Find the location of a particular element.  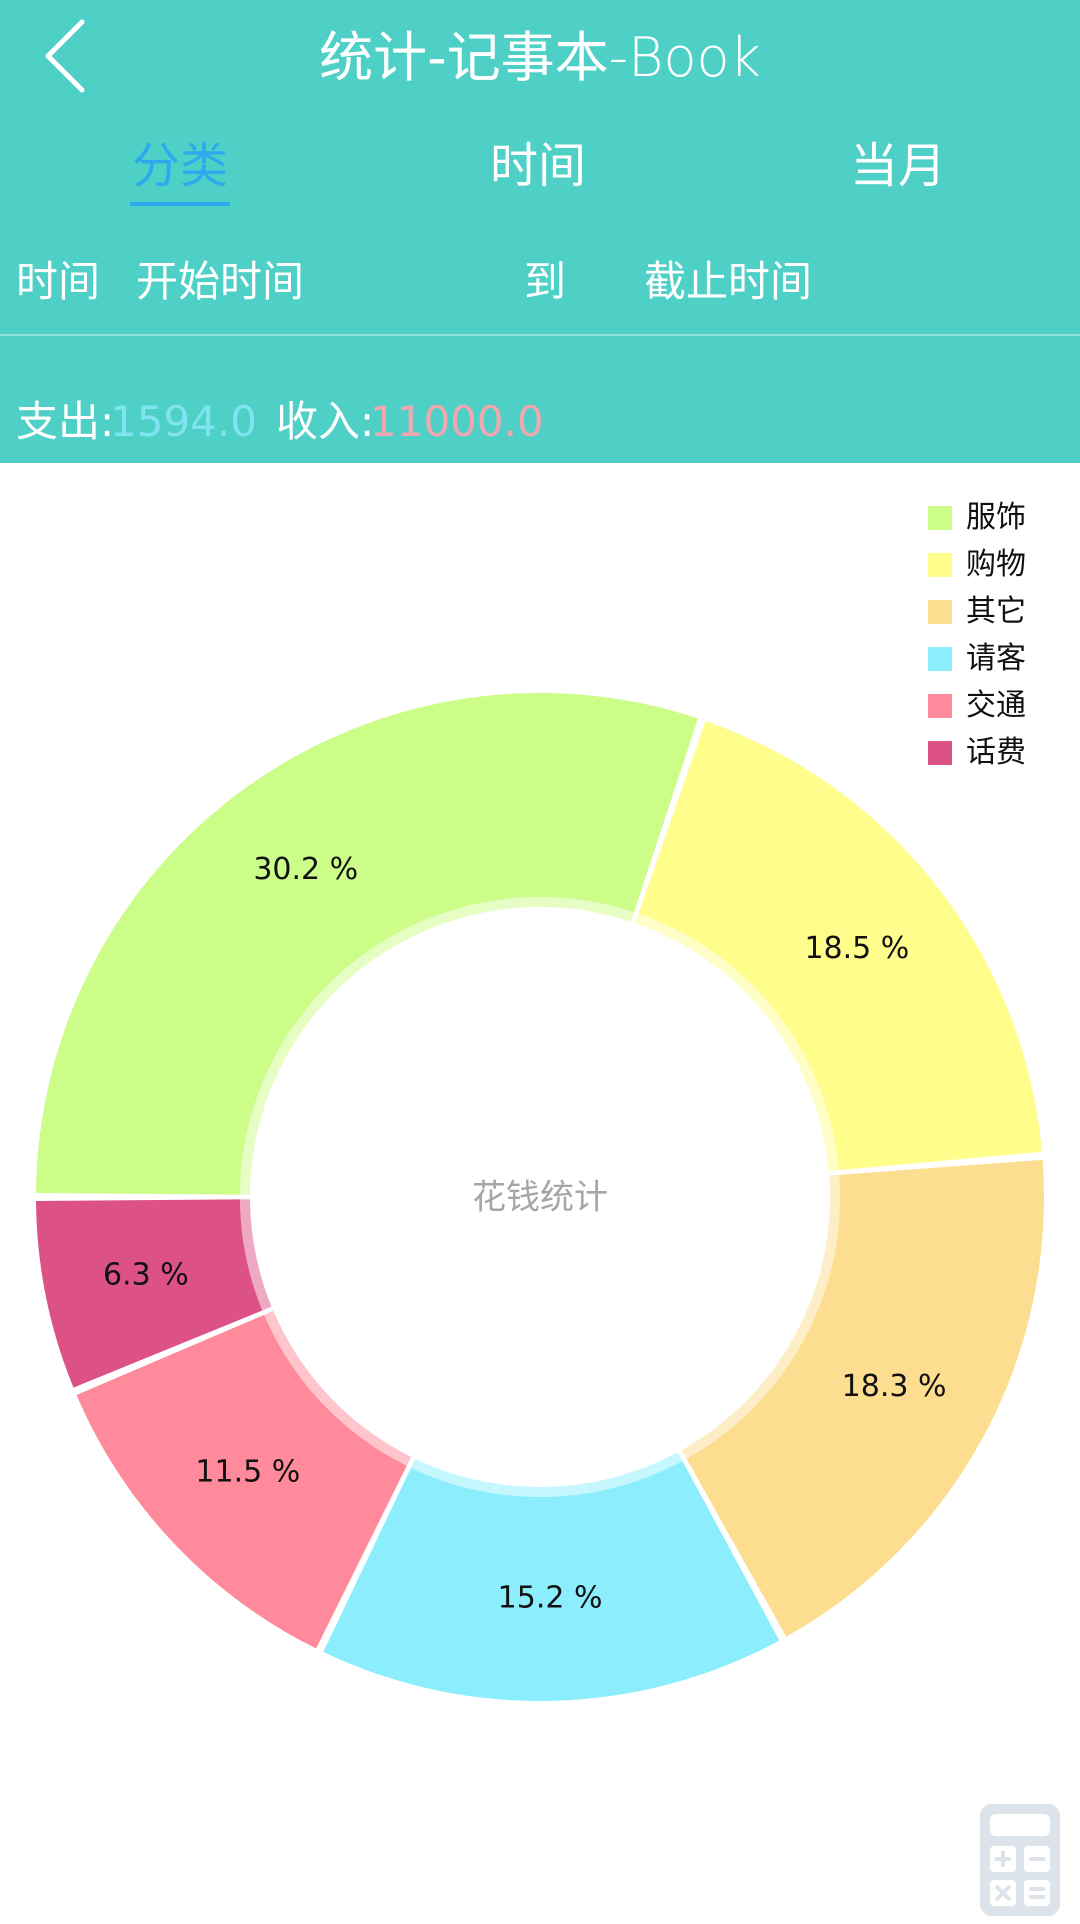

legend-label: 话费 is located at coordinates (996, 752).